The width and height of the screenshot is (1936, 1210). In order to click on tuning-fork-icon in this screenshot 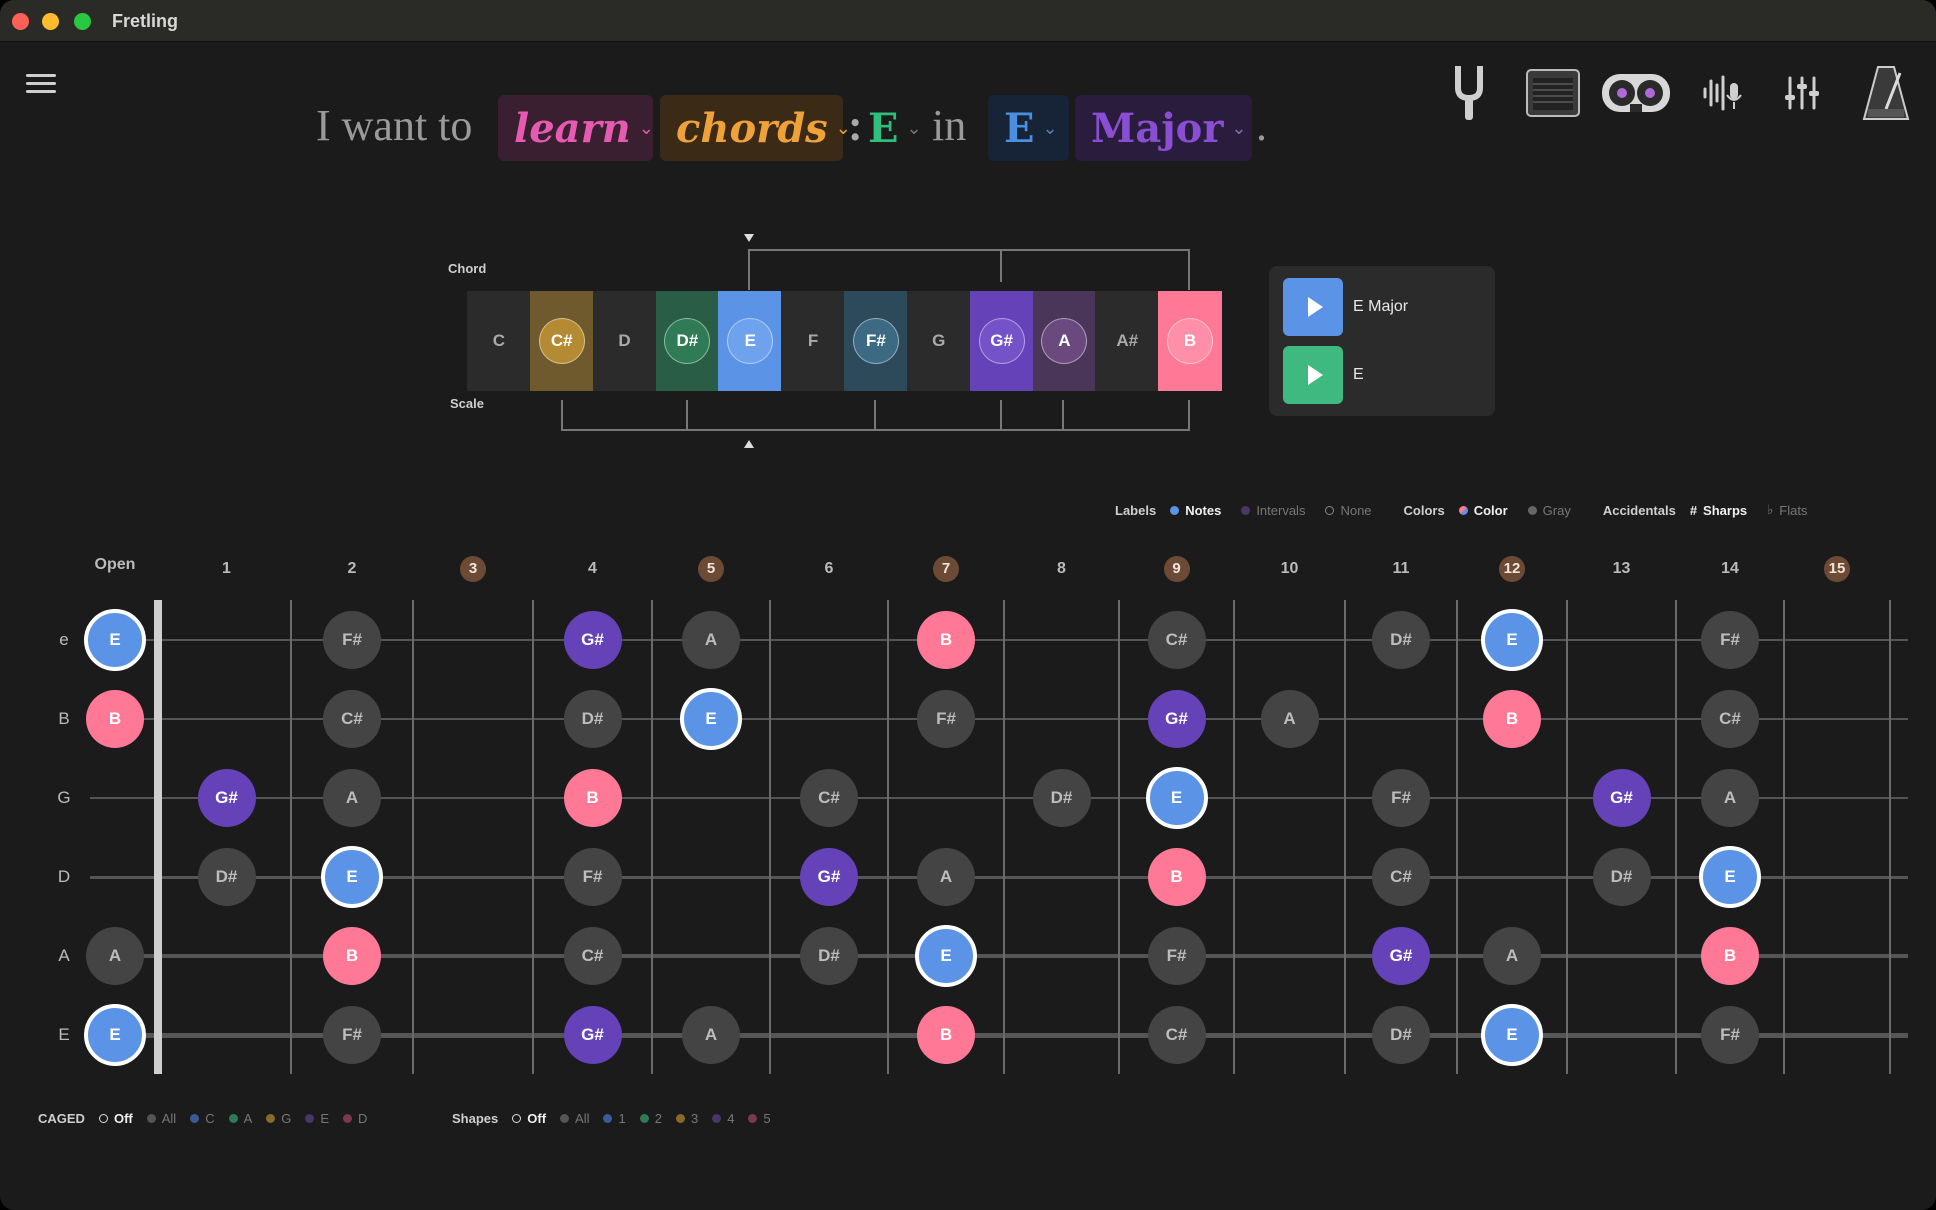, I will do `click(1469, 93)`.